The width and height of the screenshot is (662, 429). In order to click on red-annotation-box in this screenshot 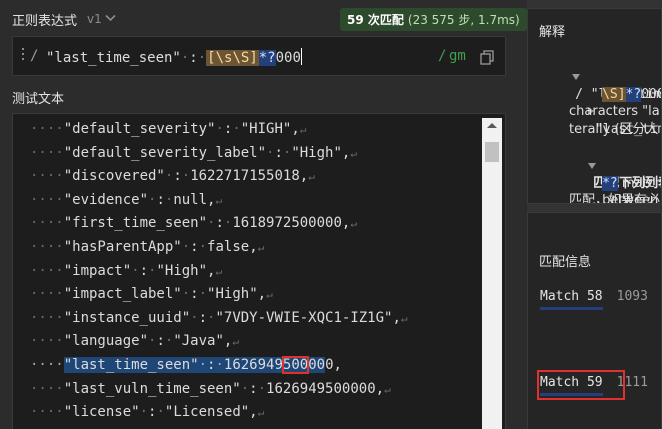, I will do `click(581, 385)`.